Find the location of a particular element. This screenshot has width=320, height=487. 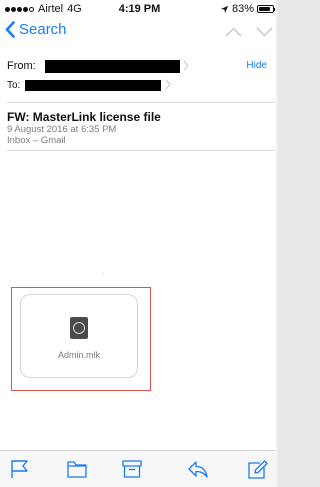

attachment-file-name: Admin.mlk is located at coordinates (78, 355).